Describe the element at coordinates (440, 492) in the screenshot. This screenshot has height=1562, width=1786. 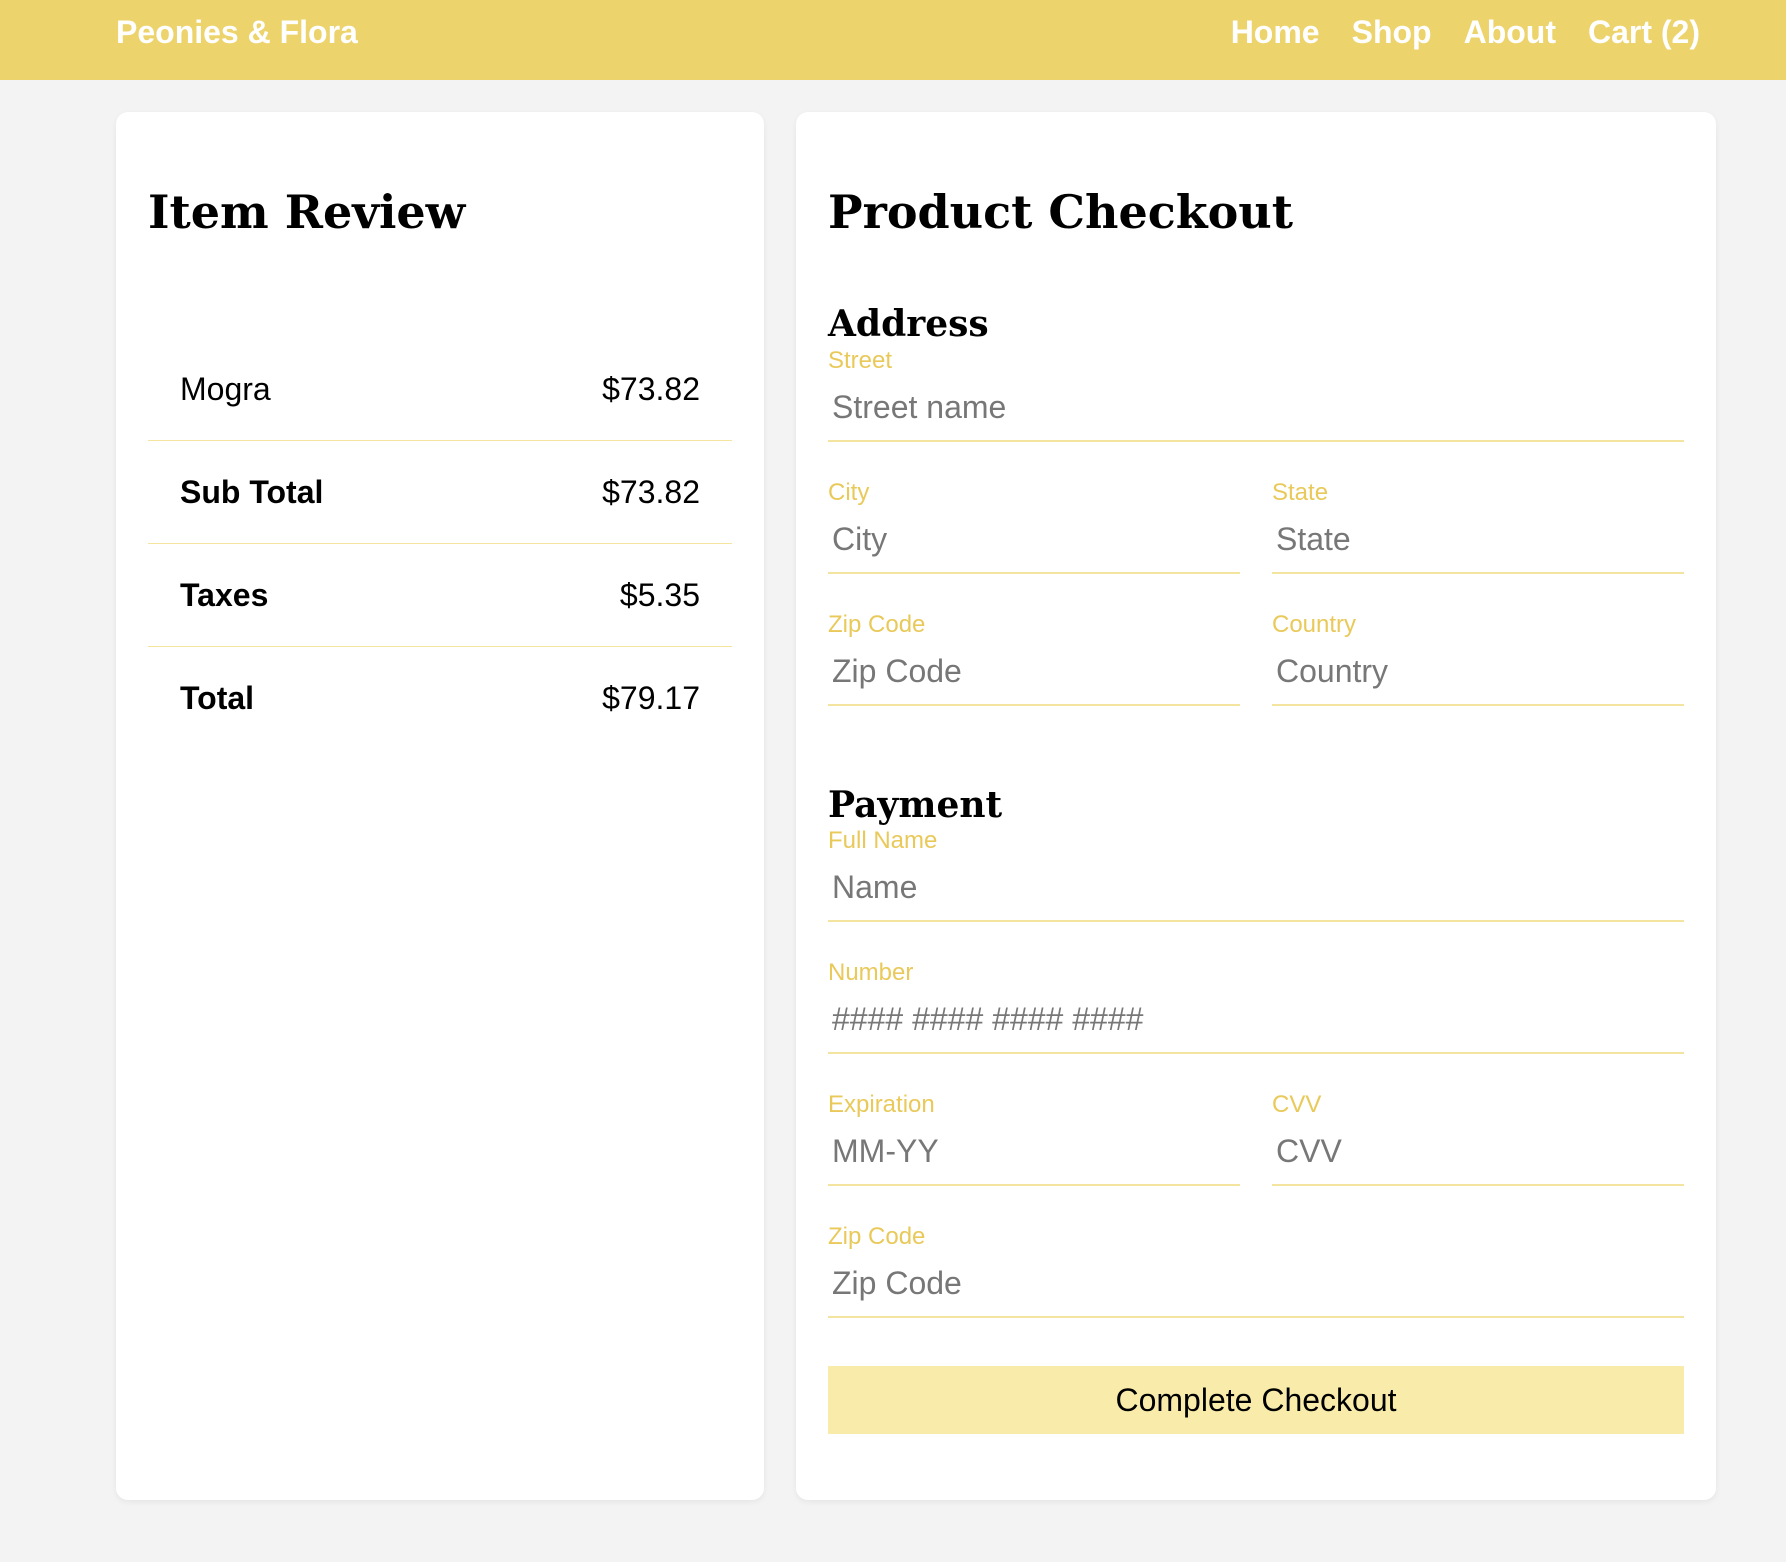
I see `review-row-subtotal: Sub Total $73.82` at that location.